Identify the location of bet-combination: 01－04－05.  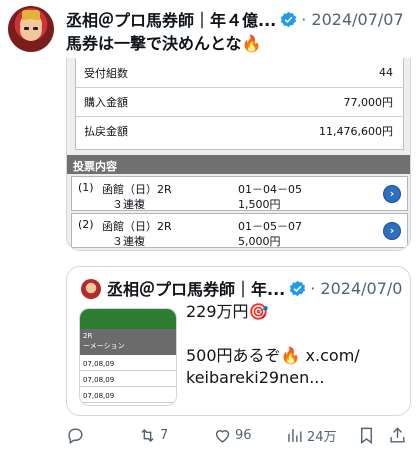
(270, 189).